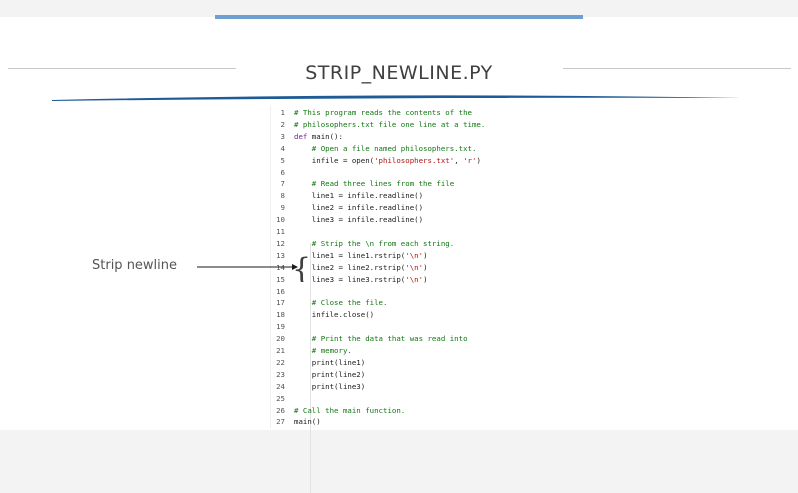  What do you see at coordinates (280, 243) in the screenshot?
I see `line-number: 12` at bounding box center [280, 243].